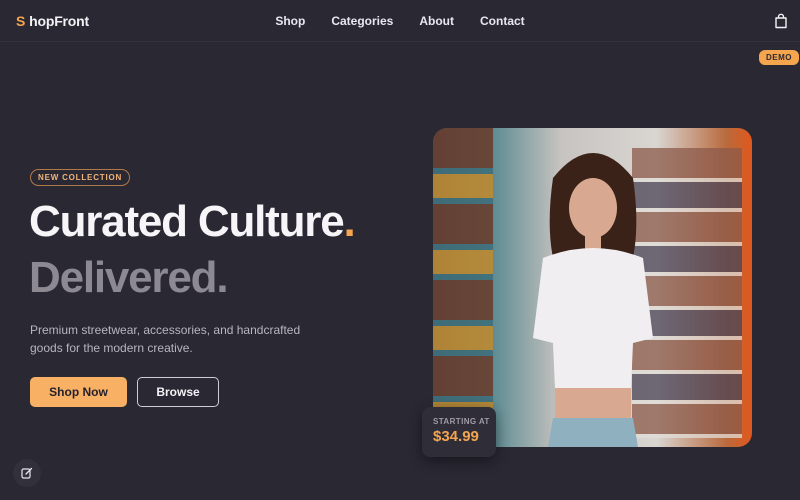 This screenshot has height=500, width=800. I want to click on price-value: $34.99, so click(456, 436).